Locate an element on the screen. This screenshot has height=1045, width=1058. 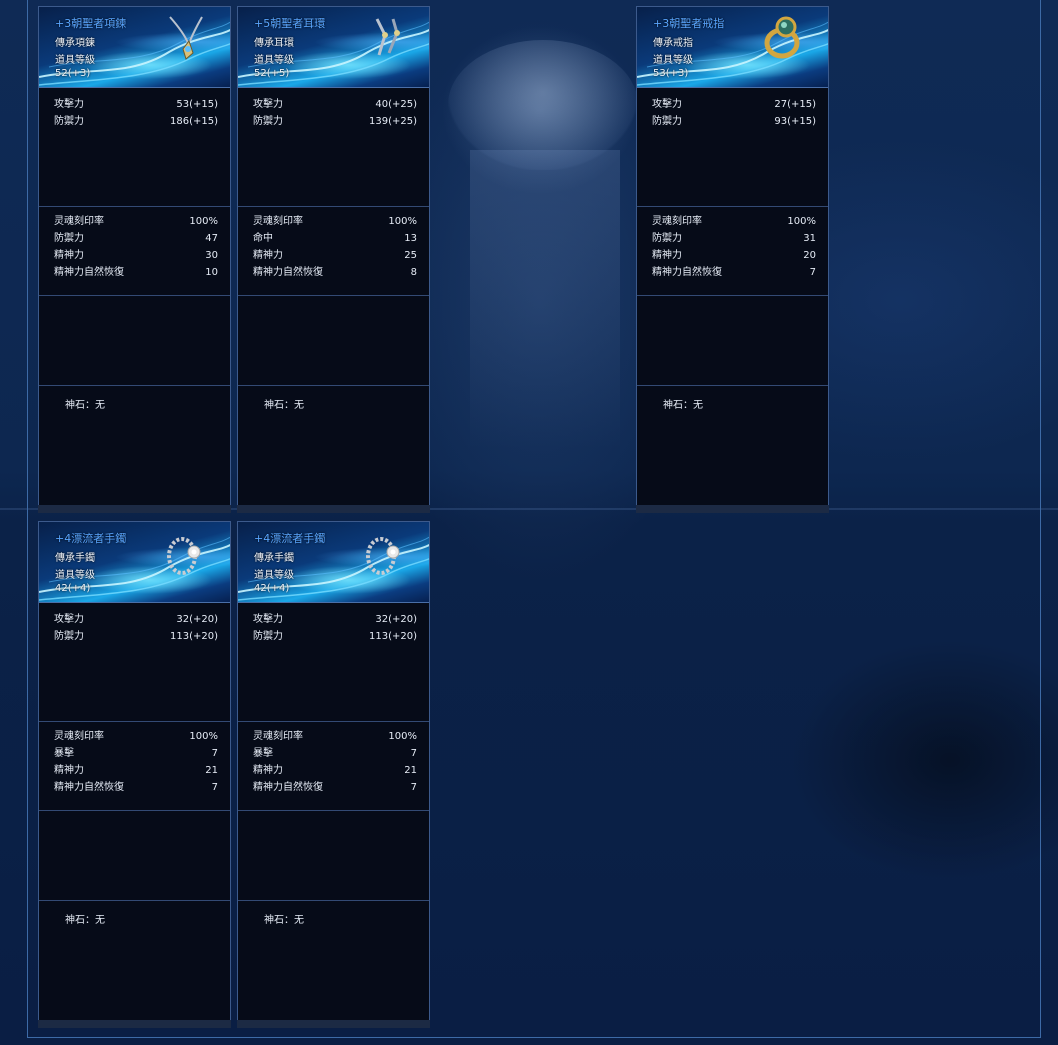
item-level-label: 道具等級 is located at coordinates (75, 60).